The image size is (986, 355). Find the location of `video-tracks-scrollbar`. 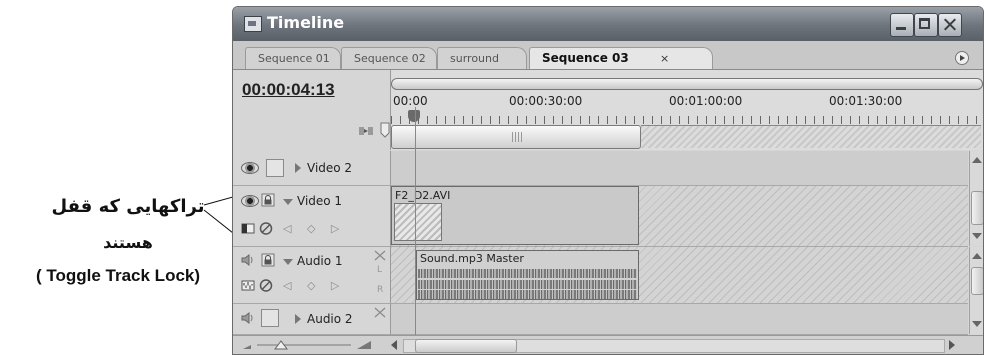

video-tracks-scrollbar is located at coordinates (976, 198).